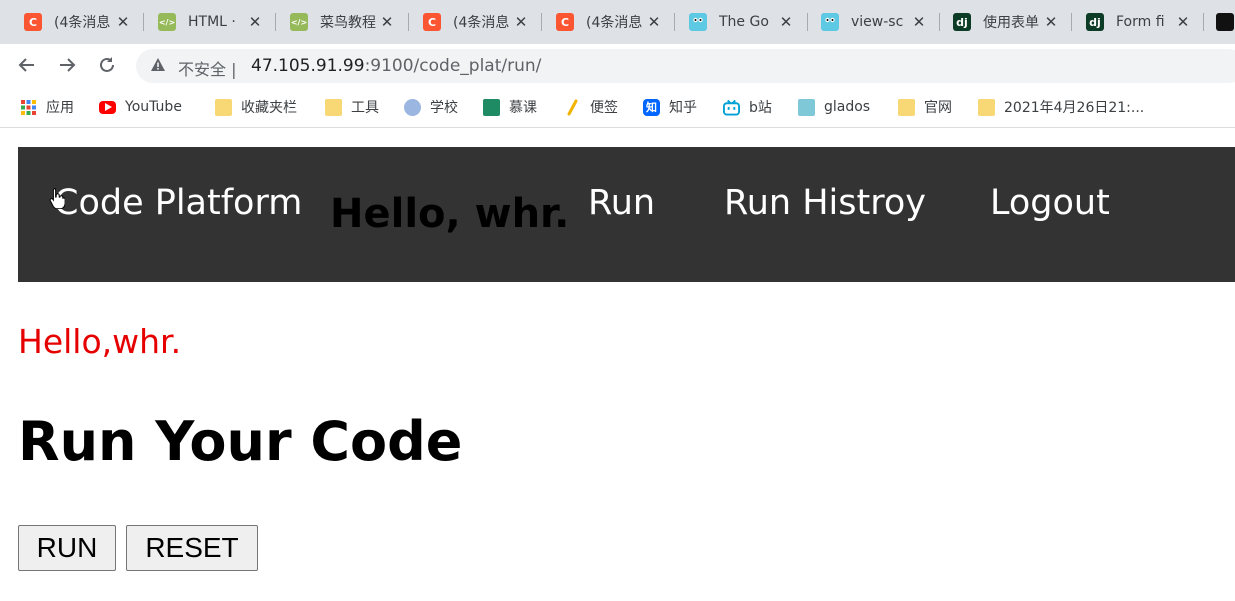 The image size is (1235, 601). What do you see at coordinates (938, 108) in the screenshot?
I see `bookmark-label: 官网` at bounding box center [938, 108].